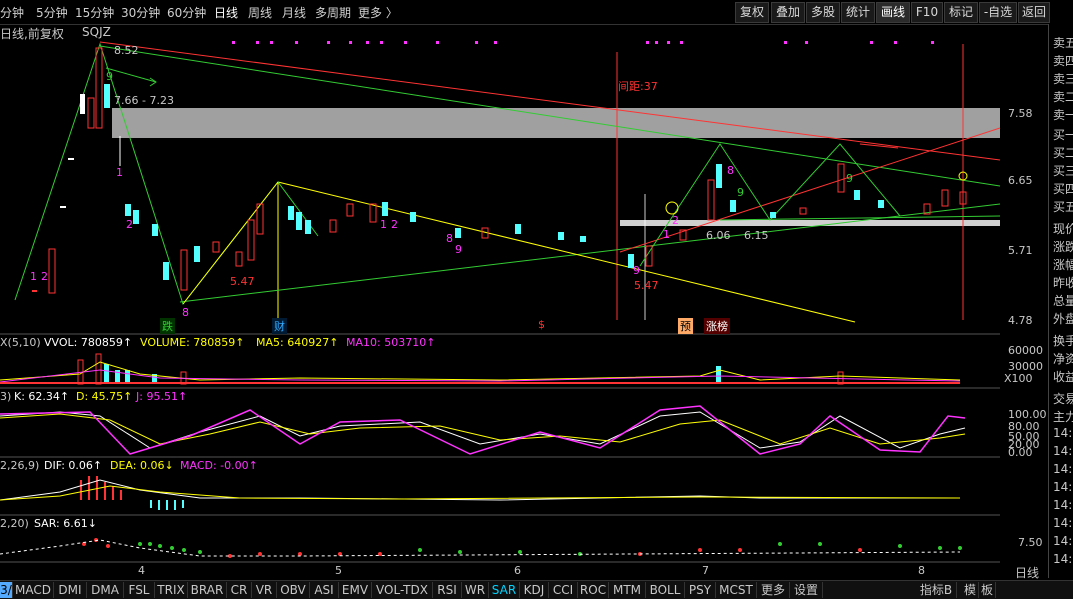  Describe the element at coordinates (700, 590) in the screenshot. I see `tab-psy: PSY` at that location.